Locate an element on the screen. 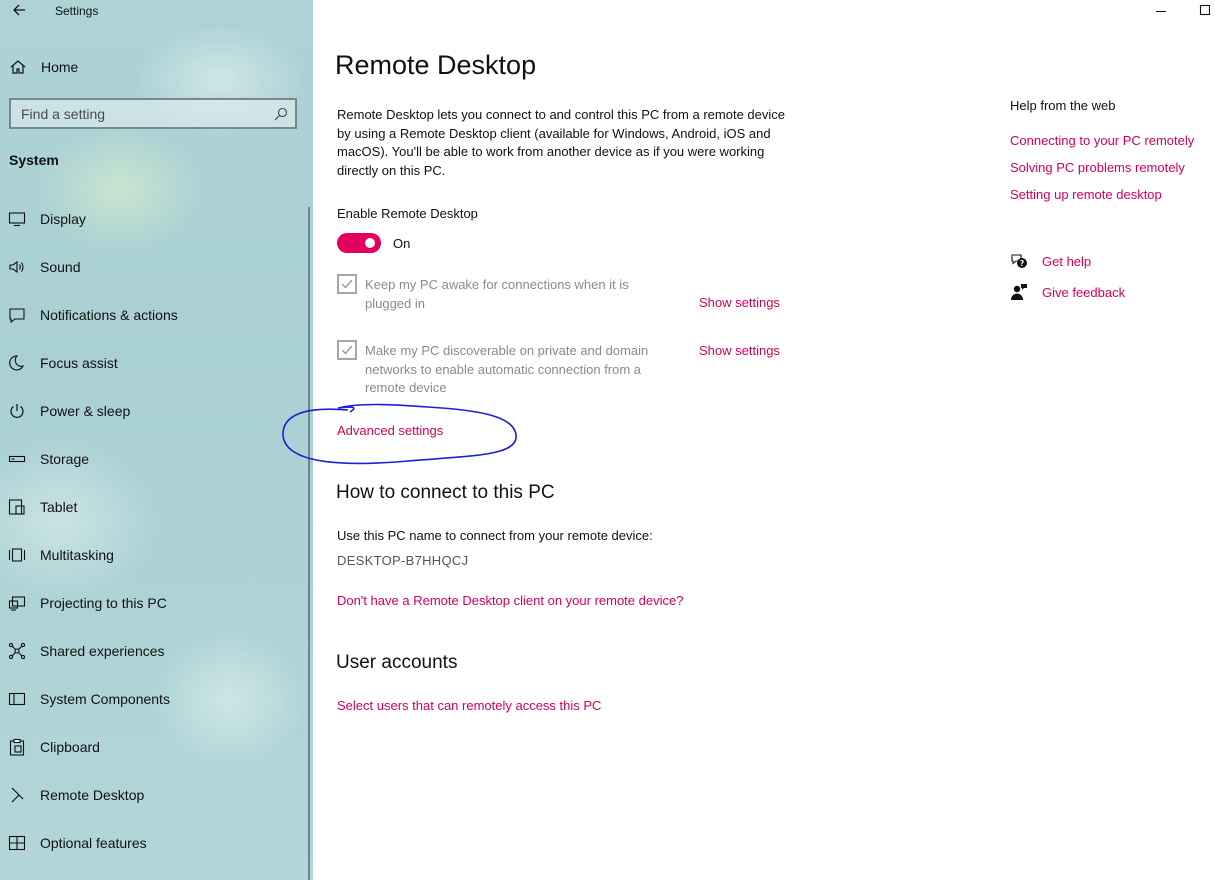  sidebar-item-tablet: Tablet is located at coordinates (153, 507).